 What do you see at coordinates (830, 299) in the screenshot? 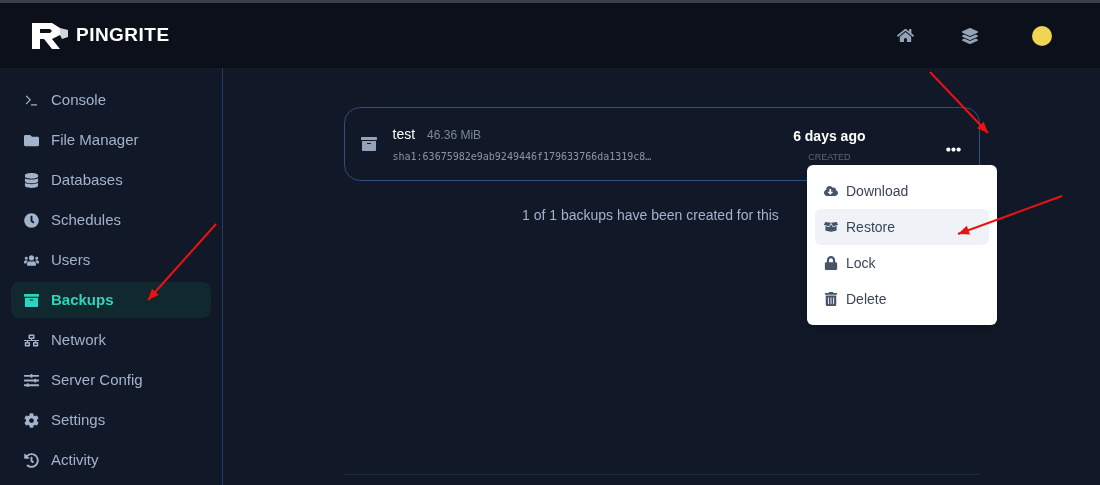
I see `trash-icon` at bounding box center [830, 299].